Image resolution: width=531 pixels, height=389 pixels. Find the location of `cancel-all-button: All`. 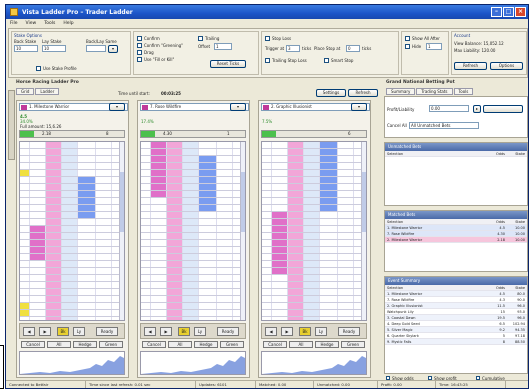

cancel-all-button: All is located at coordinates (301, 344).